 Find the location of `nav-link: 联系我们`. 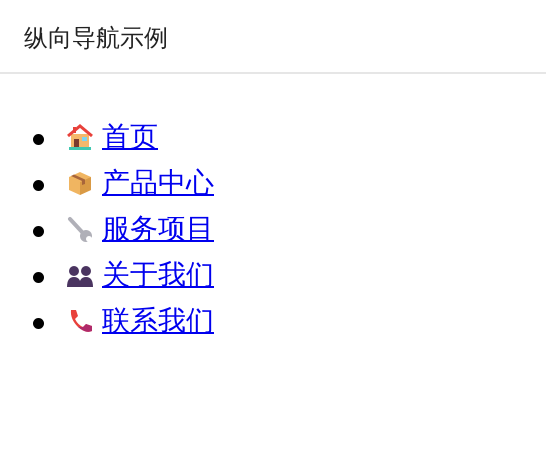

nav-link: 联系我们 is located at coordinates (140, 321).